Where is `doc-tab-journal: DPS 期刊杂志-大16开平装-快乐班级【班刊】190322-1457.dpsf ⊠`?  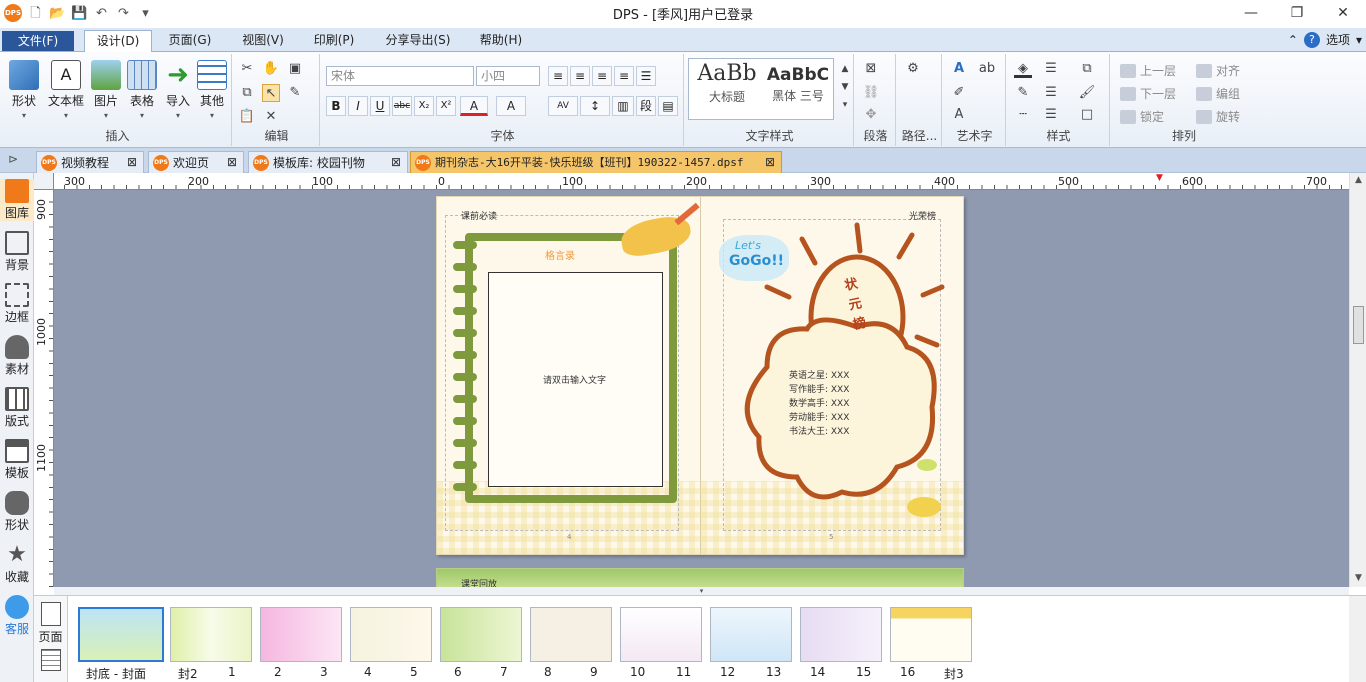
doc-tab-journal: DPS 期刊杂志-大16开平装-快乐班级【班刊】190322-1457.dpsf ⊠ is located at coordinates (596, 162).